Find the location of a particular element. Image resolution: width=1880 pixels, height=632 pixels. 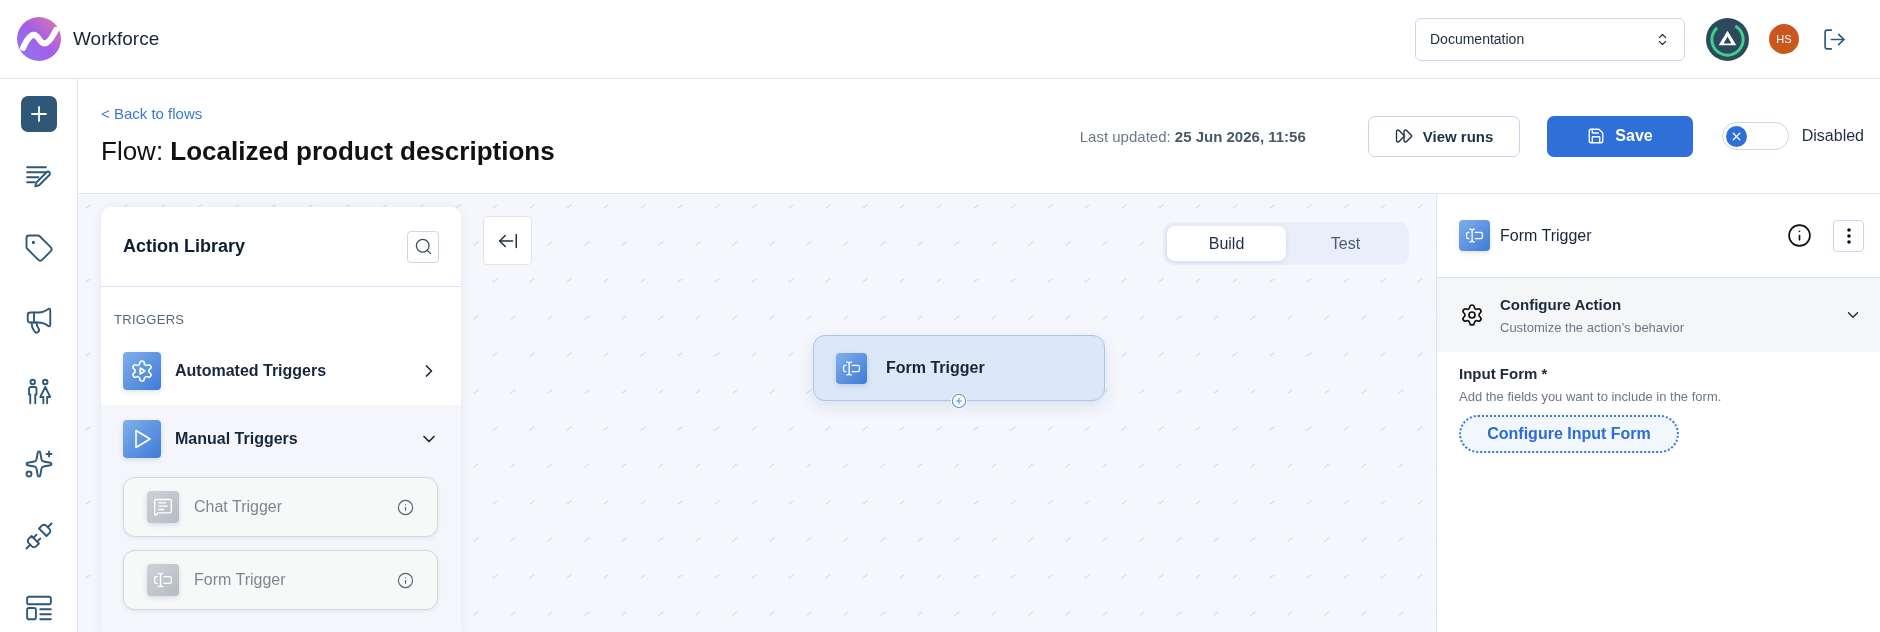

gear-play-icon is located at coordinates (142, 371).